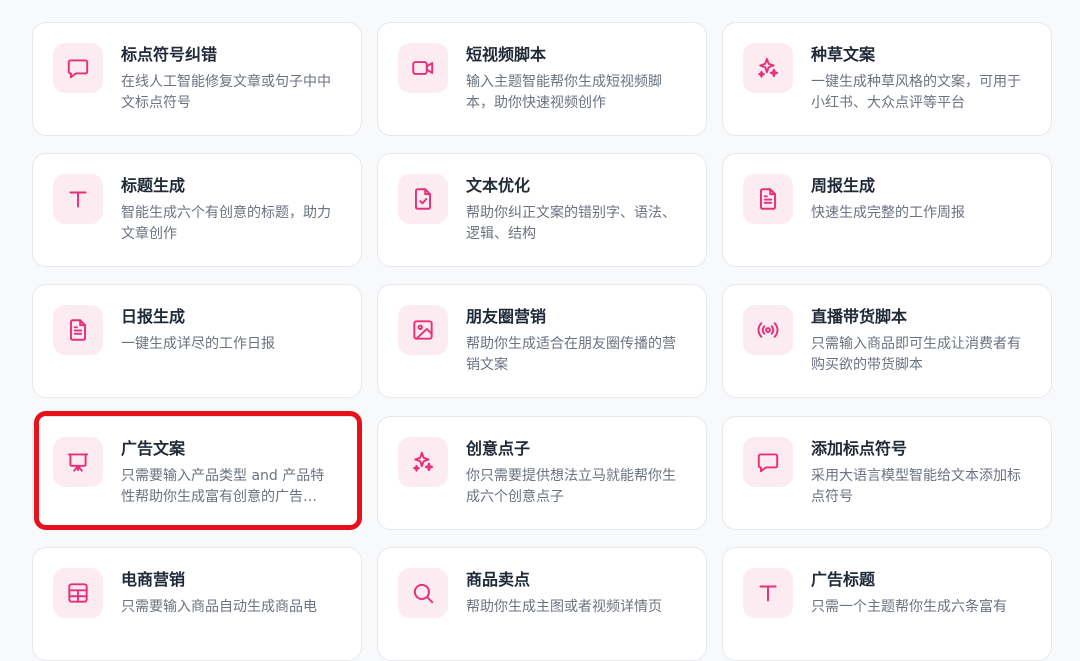 The width and height of the screenshot is (1080, 661). I want to click on card-description: 只需输入商品即可生成让消费者有购买欲的带货脚本, so click(916, 354).